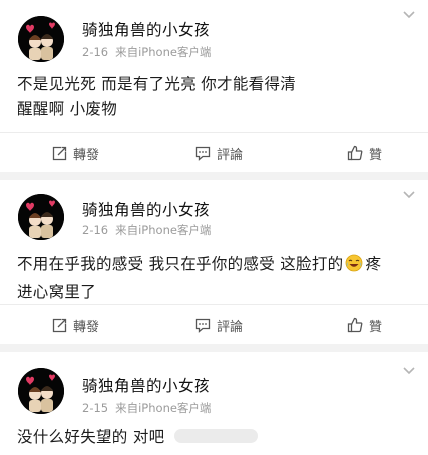 This screenshot has height=455, width=428. What do you see at coordinates (373, 264) in the screenshot?
I see `post-text-segment: 疼` at bounding box center [373, 264].